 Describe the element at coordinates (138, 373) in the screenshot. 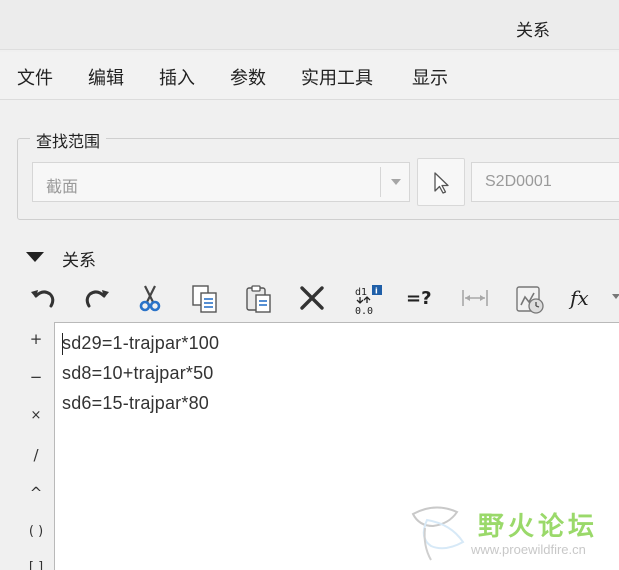

I see `relation-line: sd8=10+trajpar*50` at that location.